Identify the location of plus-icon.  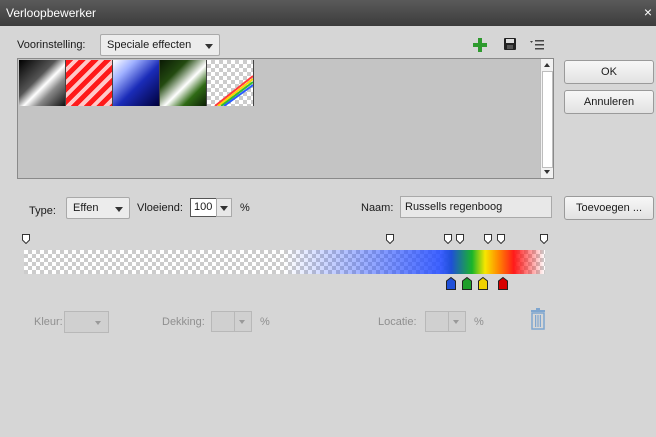
(480, 45).